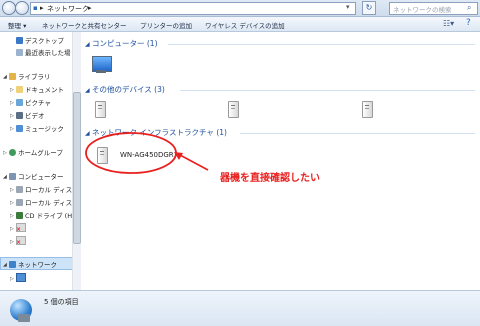  Describe the element at coordinates (17, 25) in the screenshot. I see `organize-button: 整理 ▾` at that location.